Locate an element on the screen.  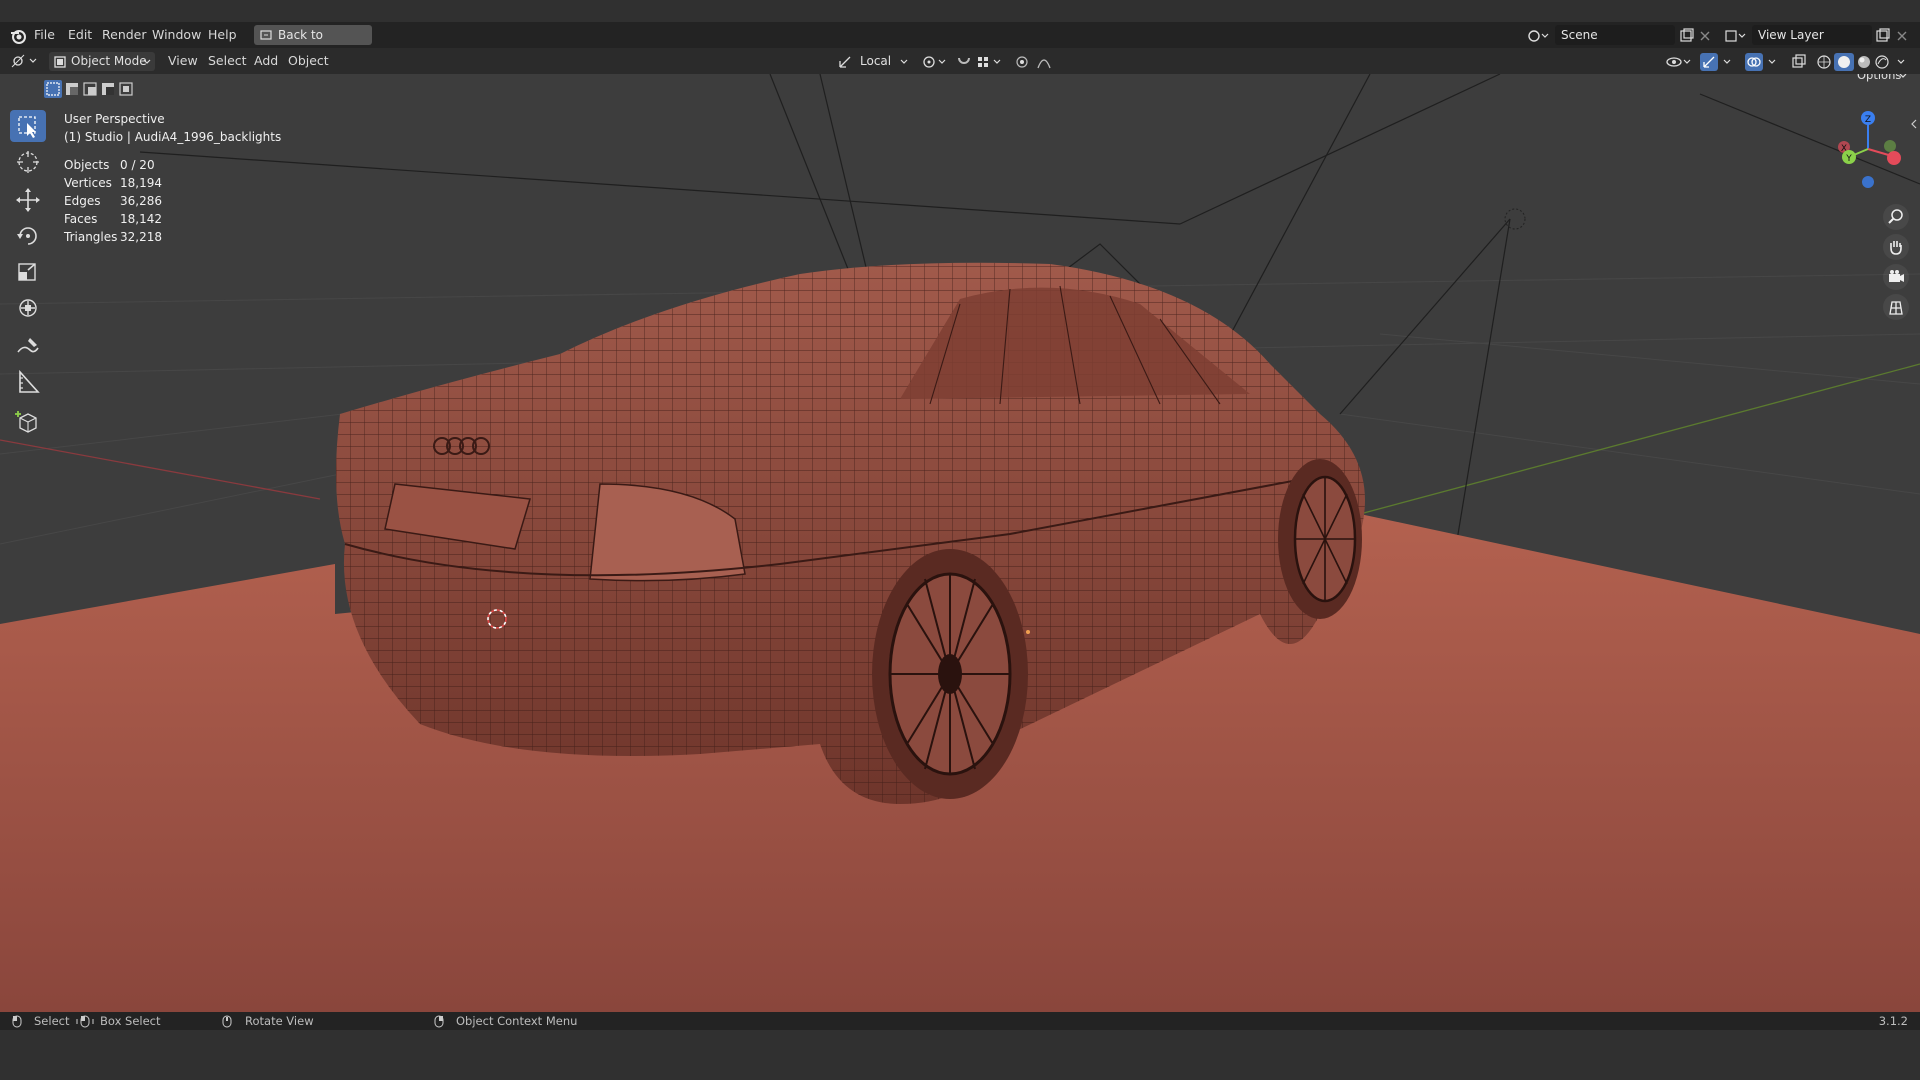
gizmo-toggle-icon is located at coordinates (1717, 62).